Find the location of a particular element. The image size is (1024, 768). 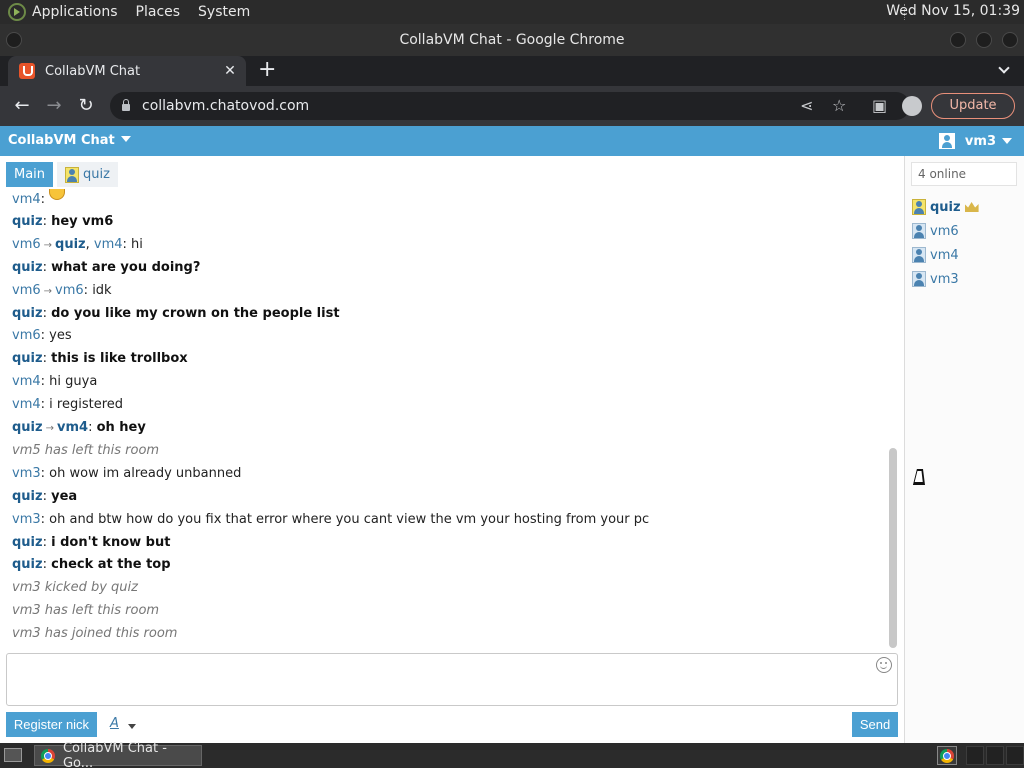

browser-tab: CollabVM Chat ✕ is located at coordinates (127, 71).